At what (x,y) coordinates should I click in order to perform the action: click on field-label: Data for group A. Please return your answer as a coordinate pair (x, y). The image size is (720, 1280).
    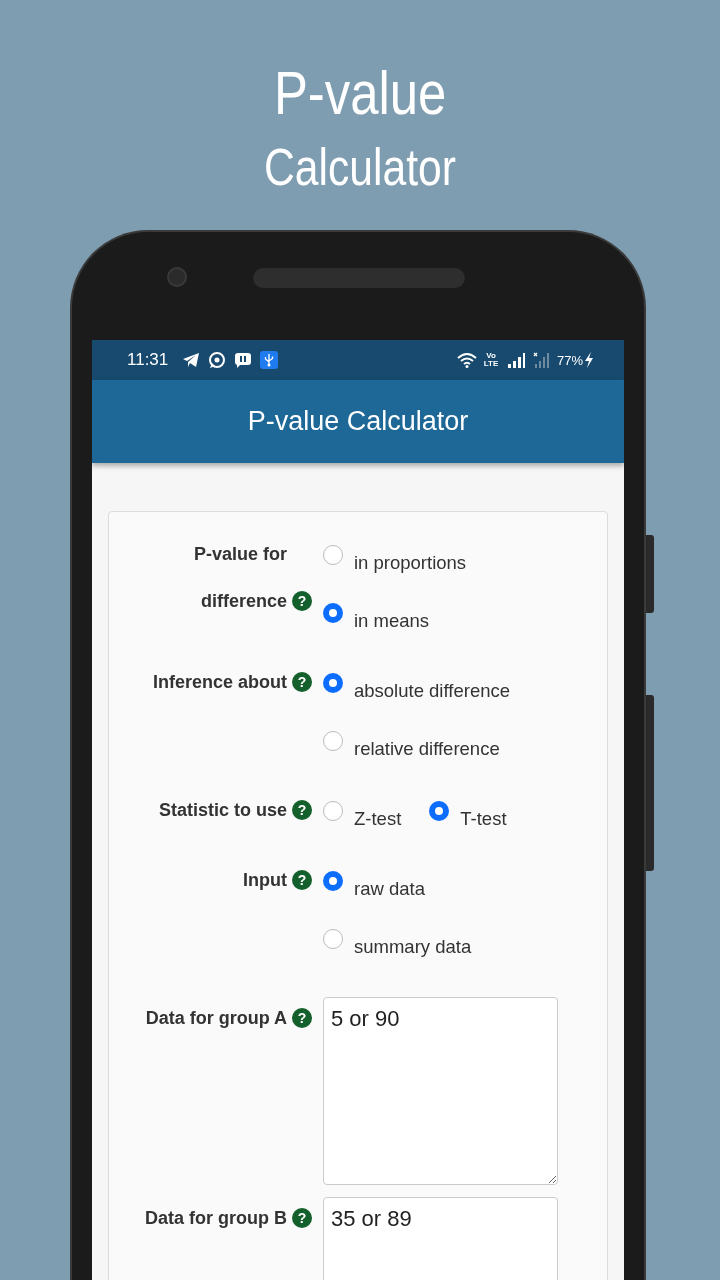
    Looking at the image, I should click on (216, 1018).